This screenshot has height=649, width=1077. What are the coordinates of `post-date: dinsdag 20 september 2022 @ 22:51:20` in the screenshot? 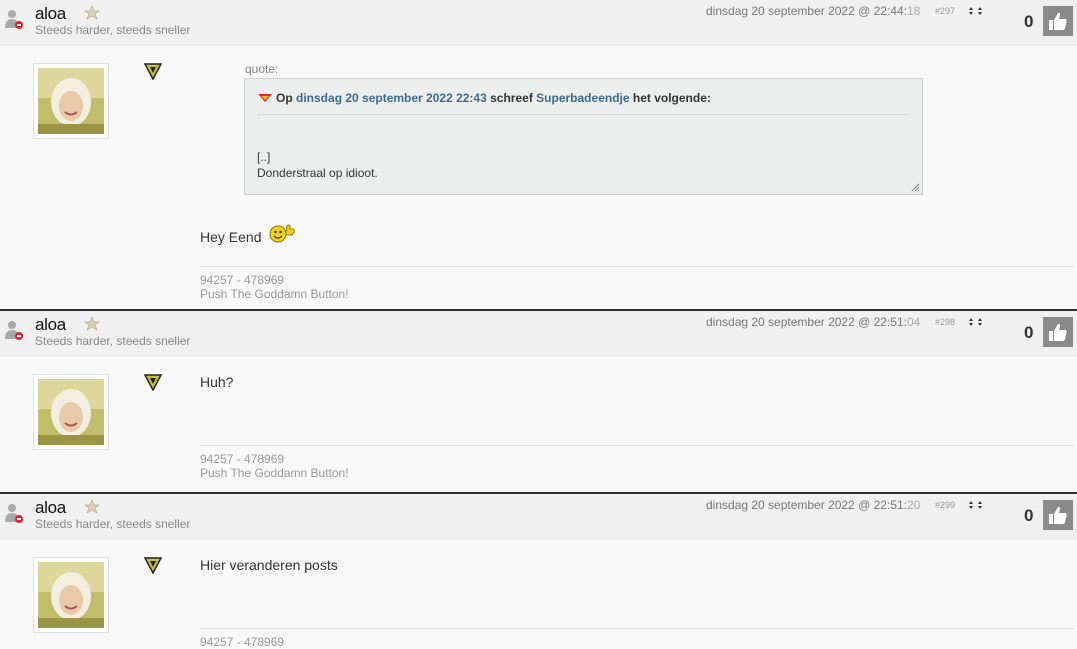 It's located at (813, 505).